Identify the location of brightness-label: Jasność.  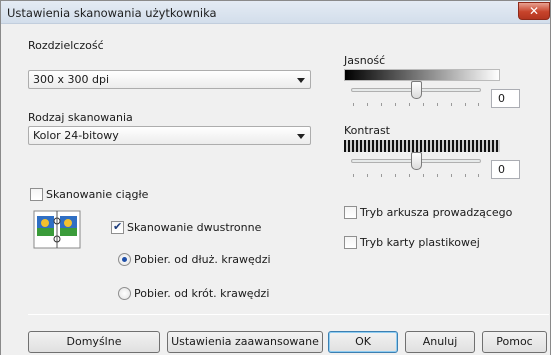
(365, 60).